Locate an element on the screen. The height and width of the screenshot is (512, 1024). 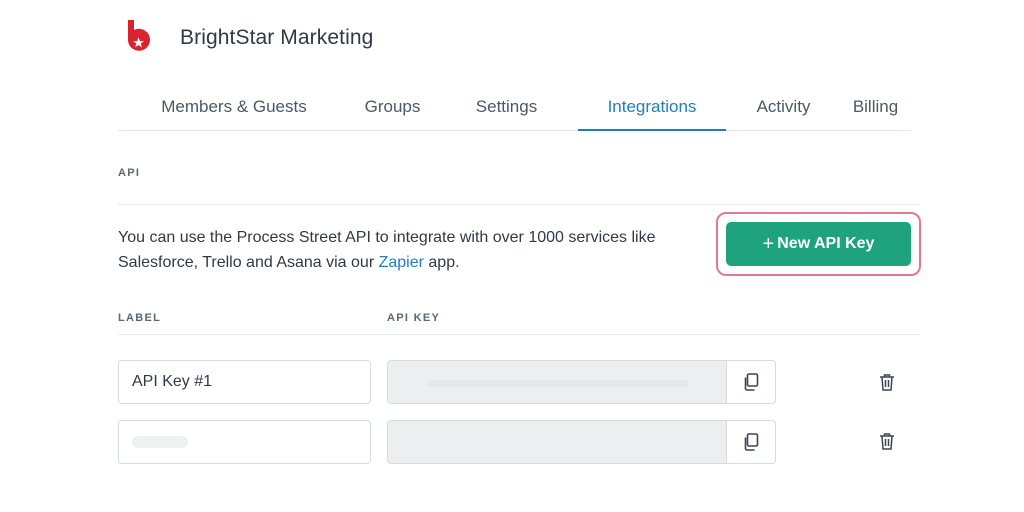
api-key-column-header: API KEY is located at coordinates (414, 318).